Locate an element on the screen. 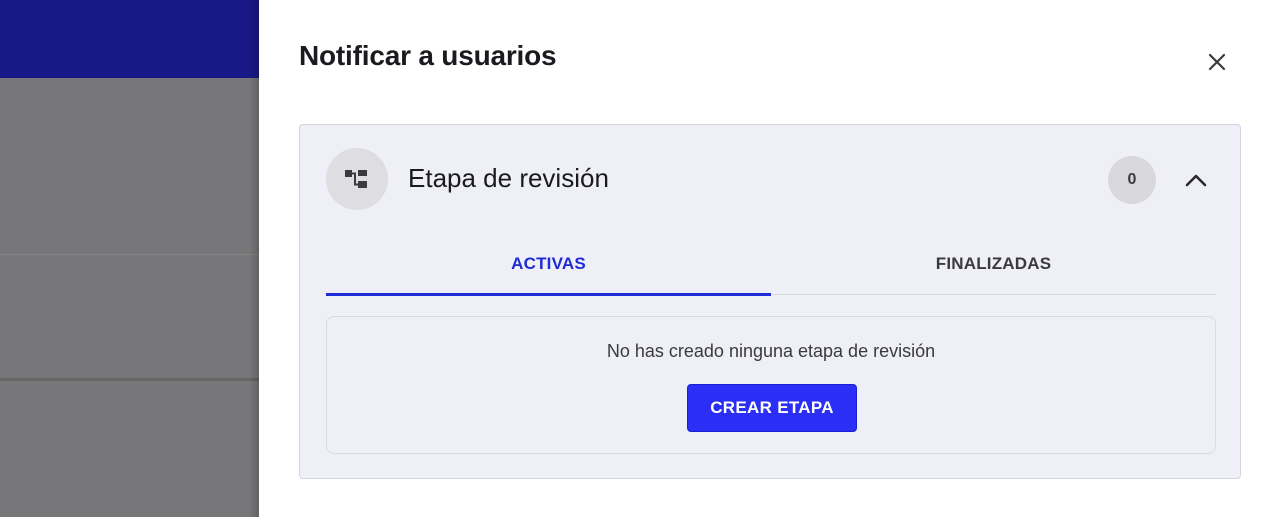  hierarchy-icon is located at coordinates (356, 179).